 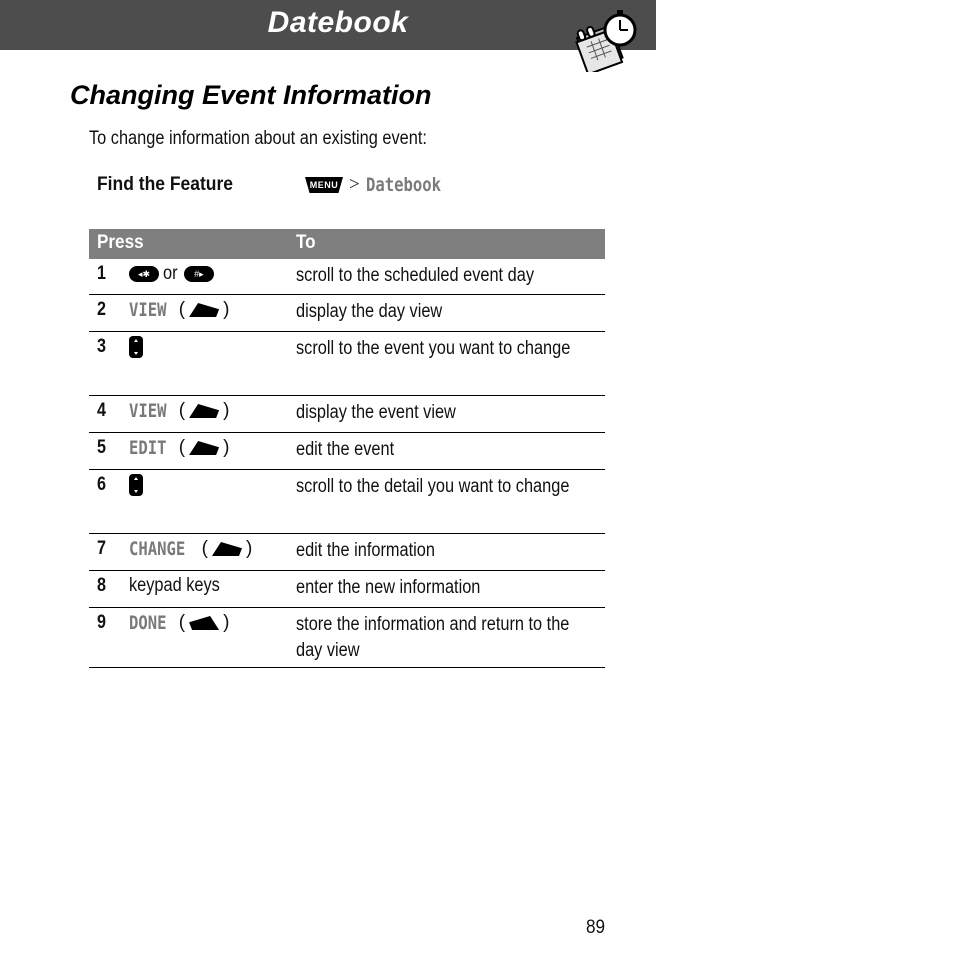 I want to click on left-star-nav-key-icon: ◂✱, so click(x=144, y=274).